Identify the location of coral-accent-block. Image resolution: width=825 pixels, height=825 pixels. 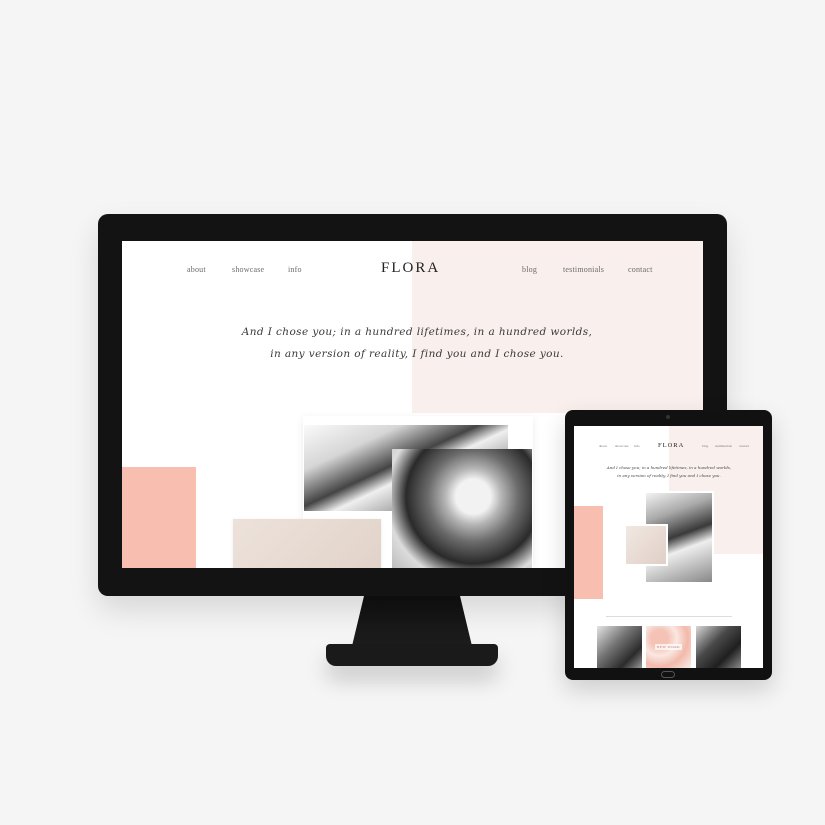
(159, 517).